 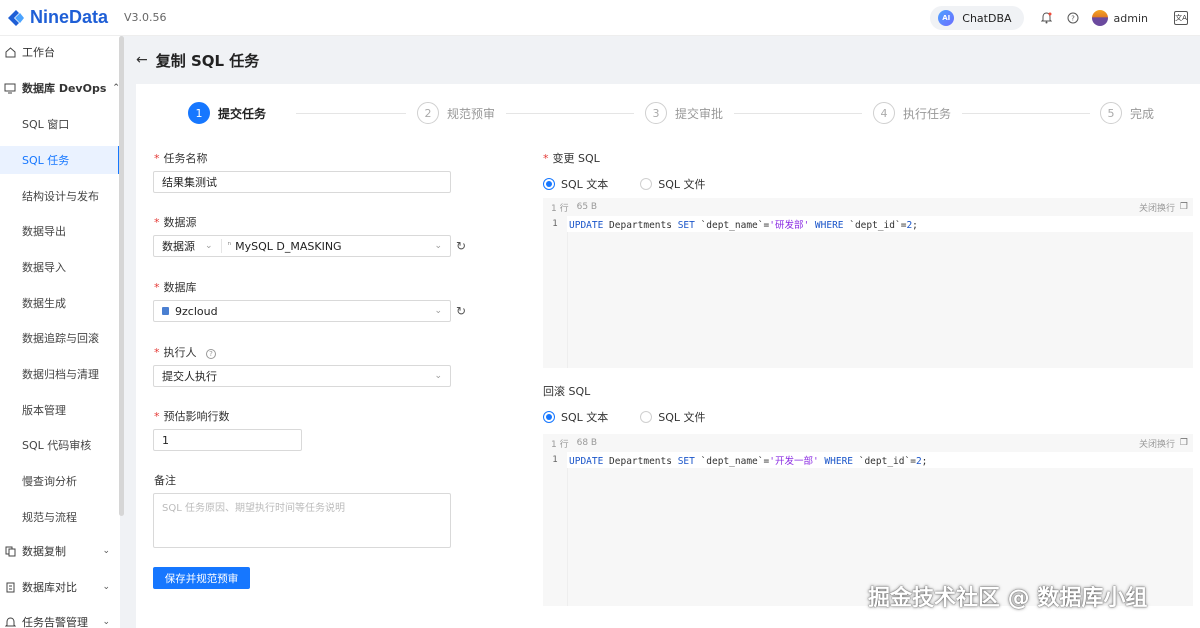 I want to click on bell-icon, so click(x=1047, y=18).